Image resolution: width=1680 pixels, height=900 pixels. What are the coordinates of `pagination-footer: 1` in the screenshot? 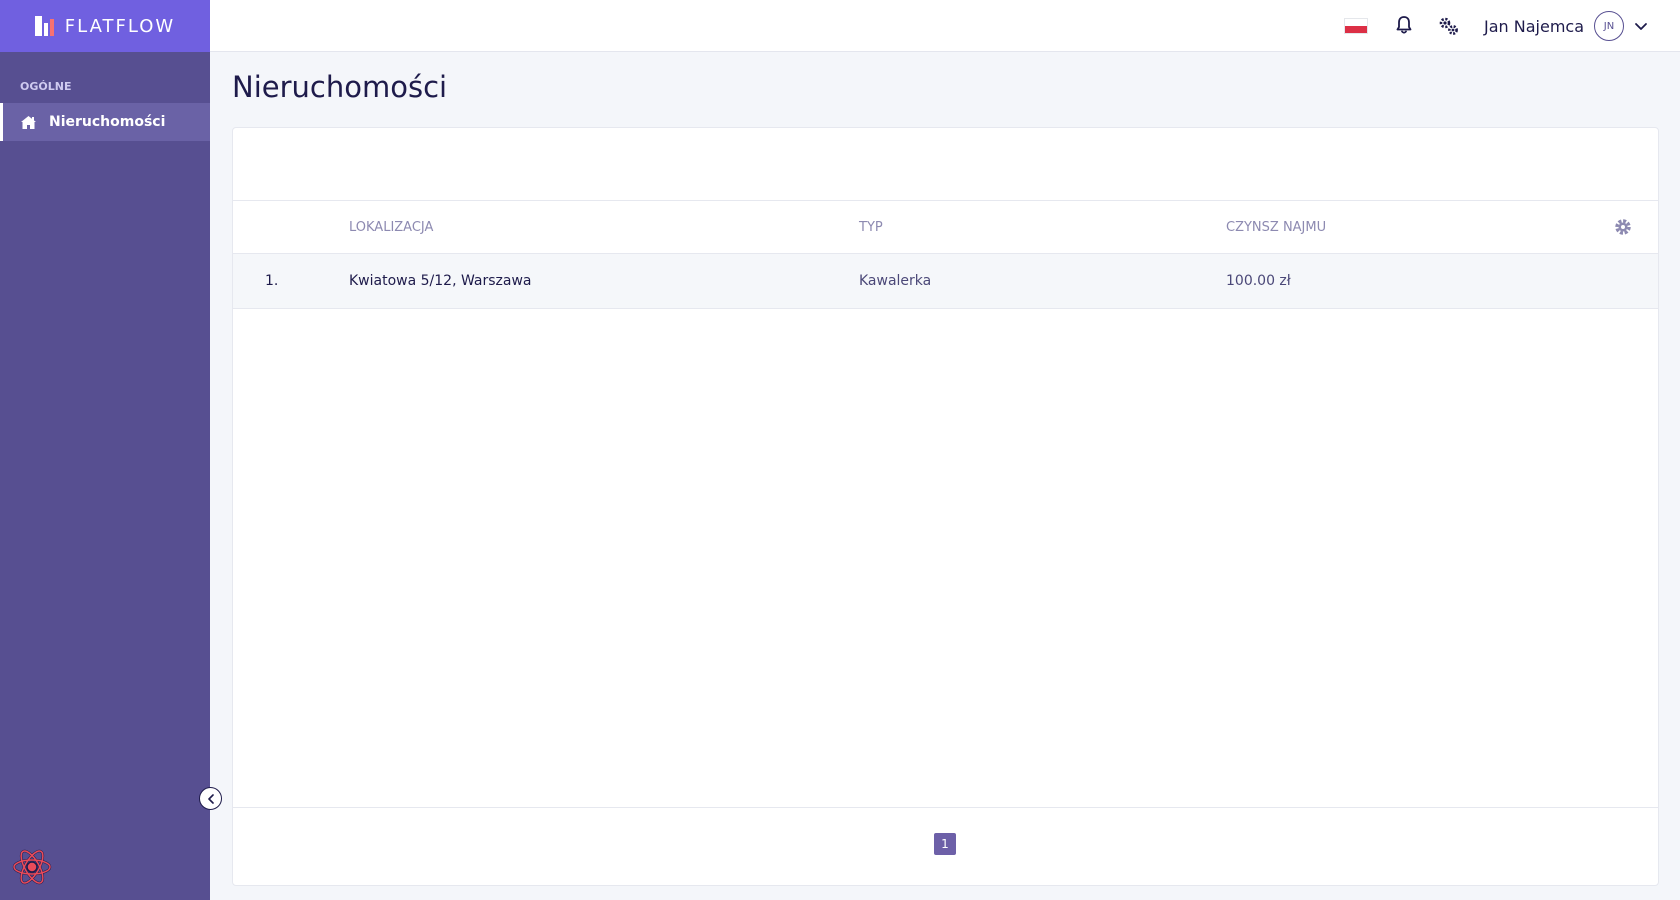 It's located at (945, 846).